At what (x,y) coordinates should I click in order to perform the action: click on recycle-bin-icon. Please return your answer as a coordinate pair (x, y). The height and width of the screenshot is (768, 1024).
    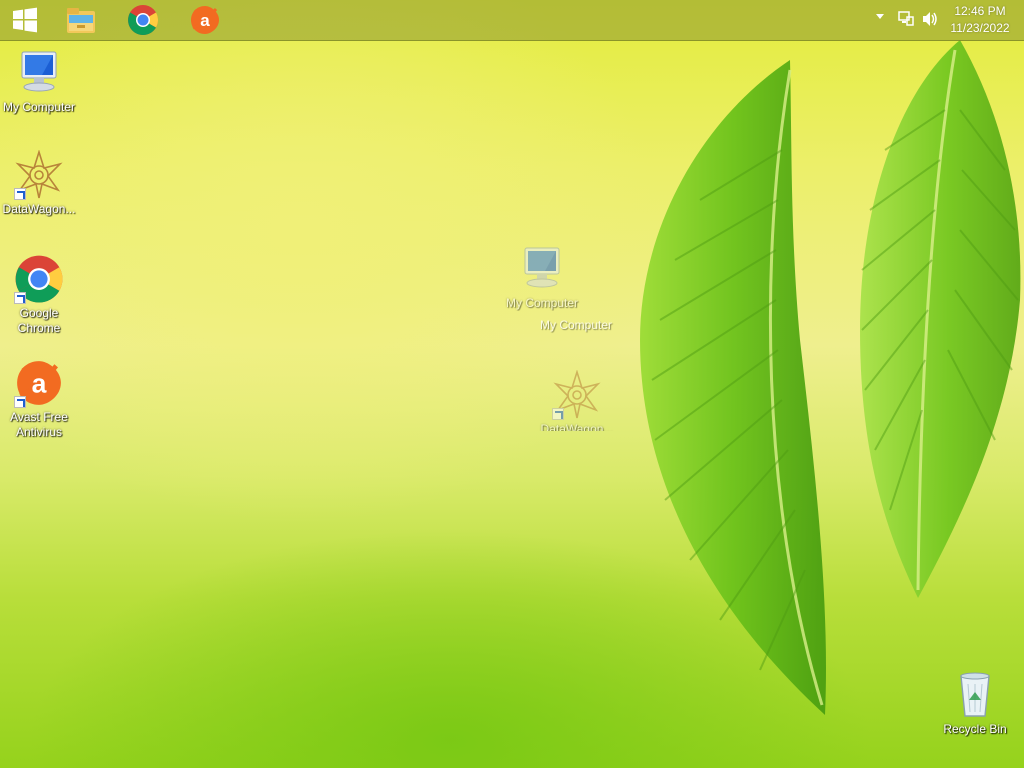
    Looking at the image, I should click on (975, 694).